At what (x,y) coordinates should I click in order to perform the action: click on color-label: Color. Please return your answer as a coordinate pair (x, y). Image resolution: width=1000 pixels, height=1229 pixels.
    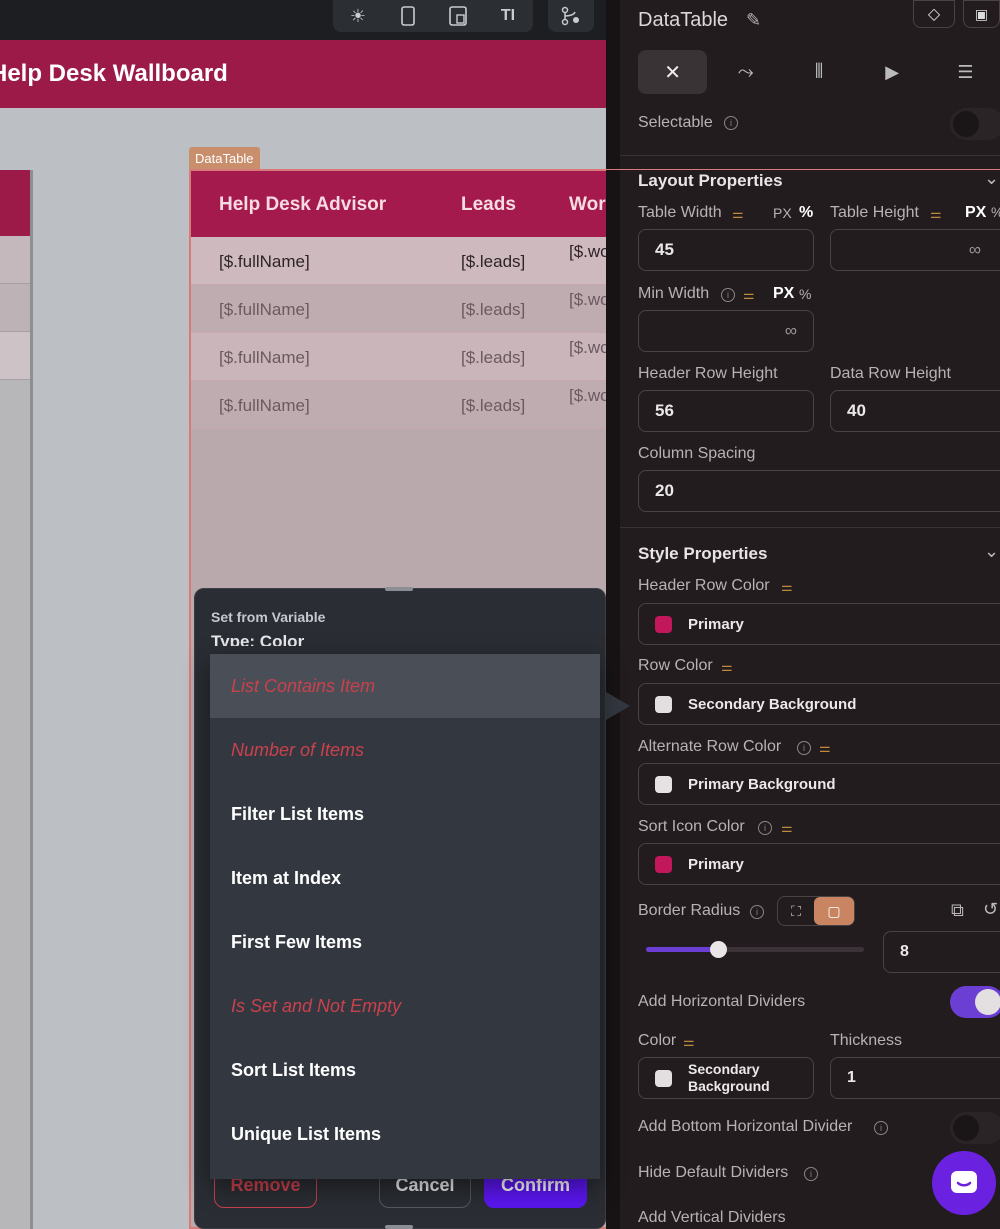
    Looking at the image, I should click on (657, 1040).